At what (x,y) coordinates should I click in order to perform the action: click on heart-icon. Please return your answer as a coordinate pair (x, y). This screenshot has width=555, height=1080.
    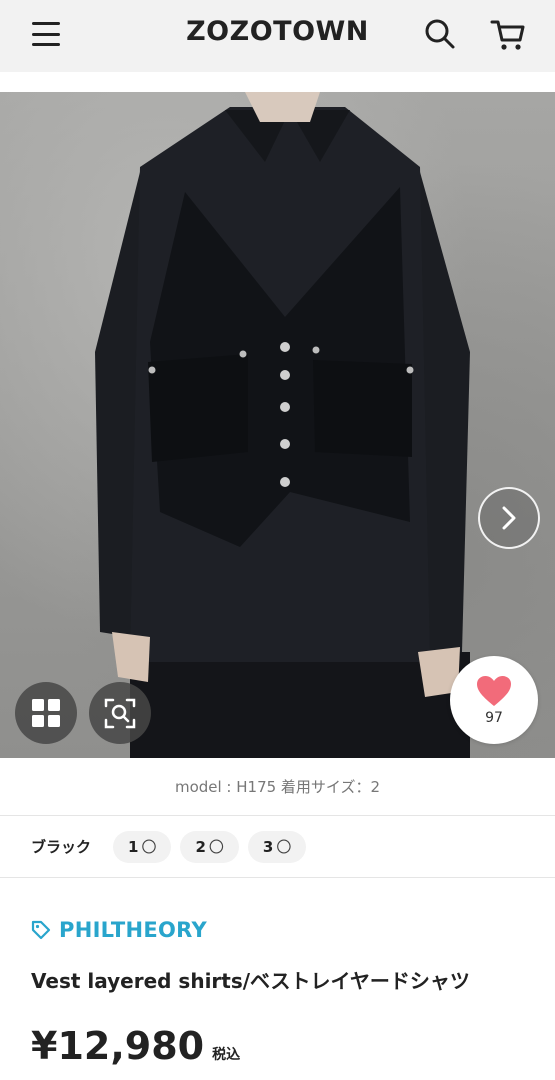
    Looking at the image, I should click on (494, 691).